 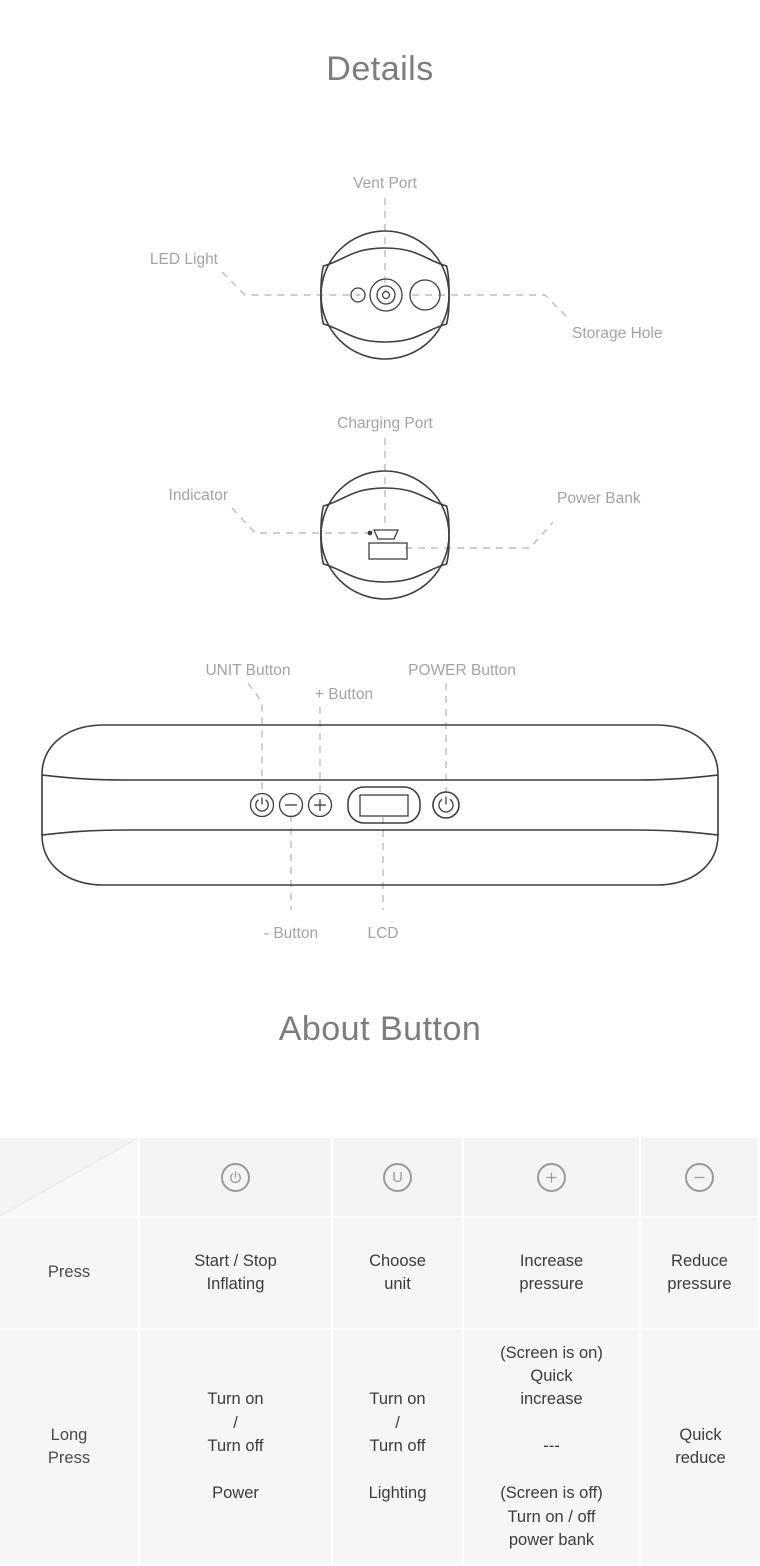 I want to click on table-header-plus, so click(x=552, y=1178).